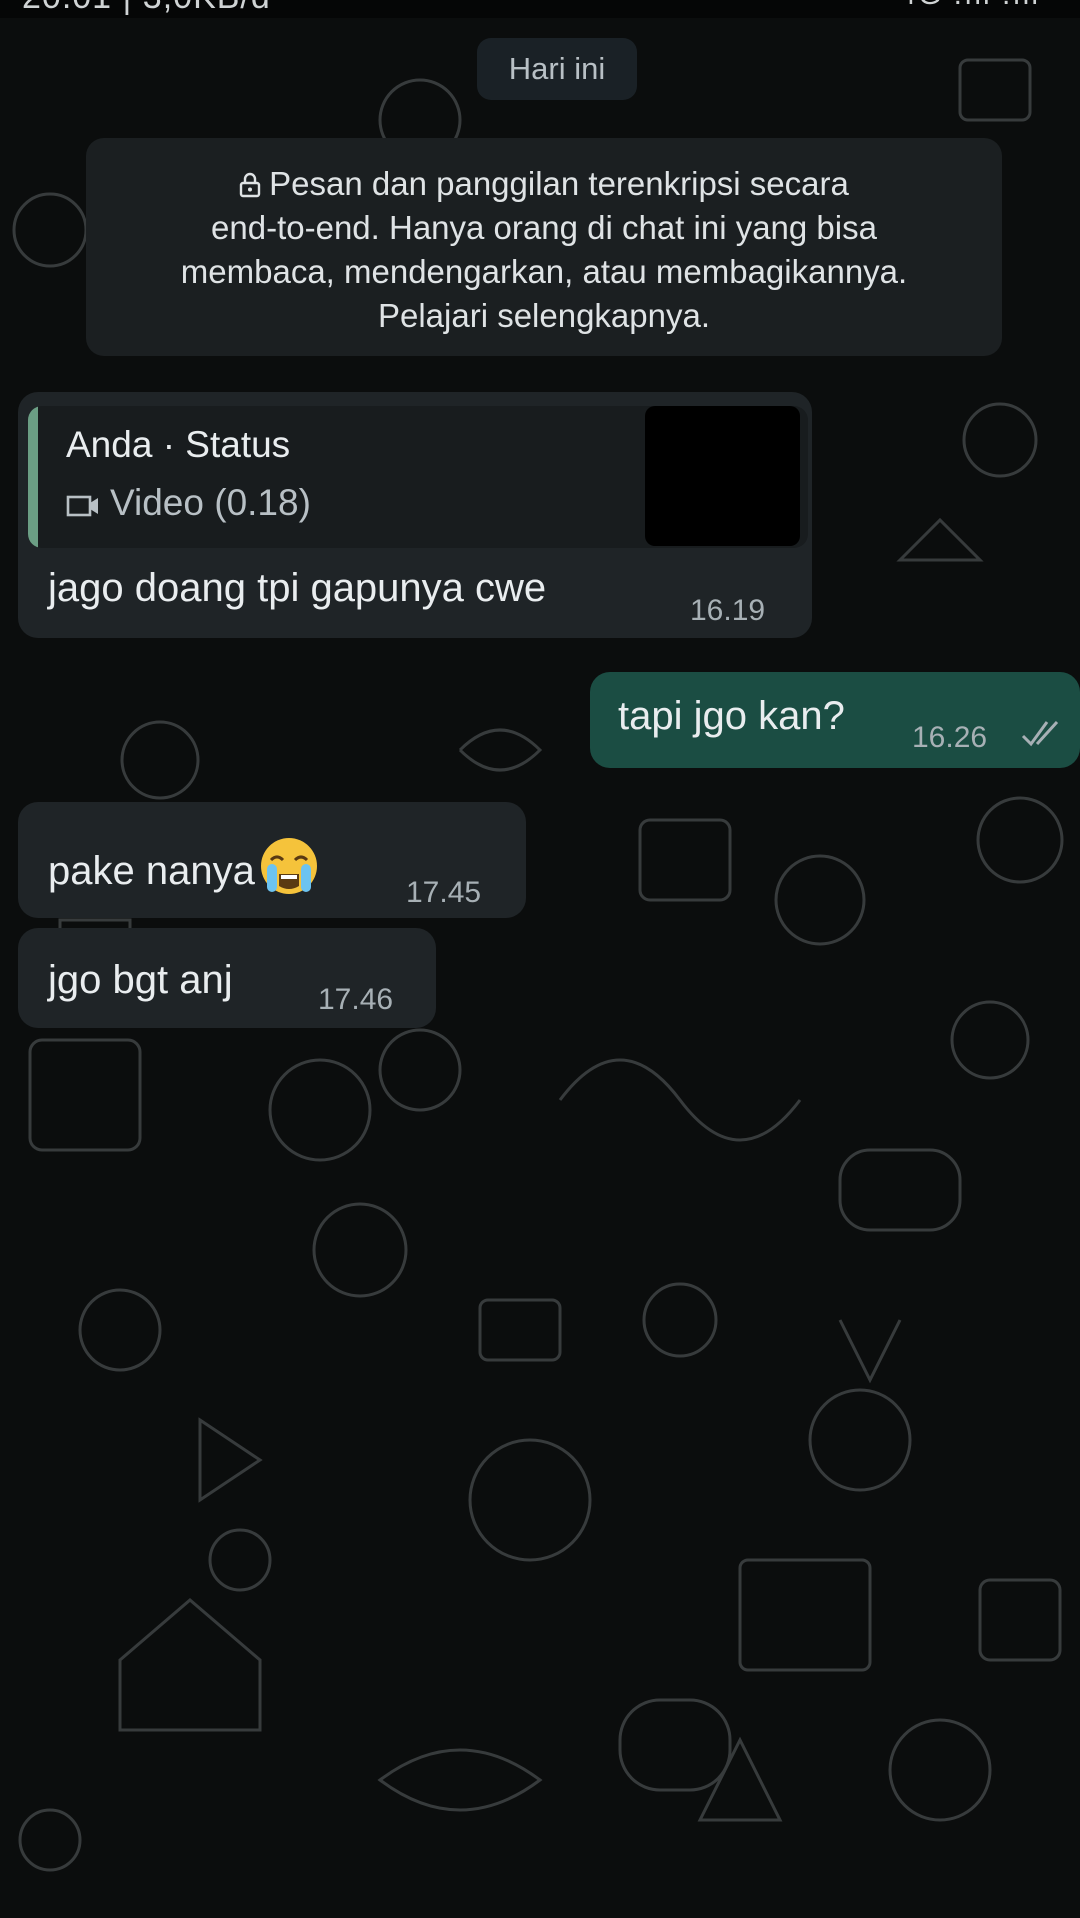 This screenshot has width=1080, height=1918. What do you see at coordinates (82, 506) in the screenshot?
I see `video-icon` at bounding box center [82, 506].